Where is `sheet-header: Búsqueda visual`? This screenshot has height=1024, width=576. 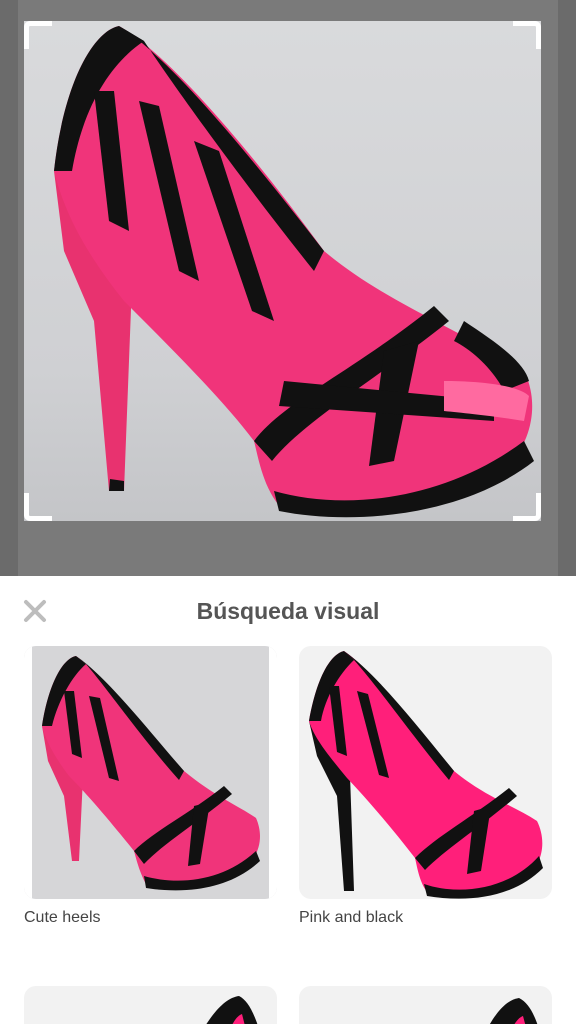
sheet-header: Búsqueda visual is located at coordinates (288, 610).